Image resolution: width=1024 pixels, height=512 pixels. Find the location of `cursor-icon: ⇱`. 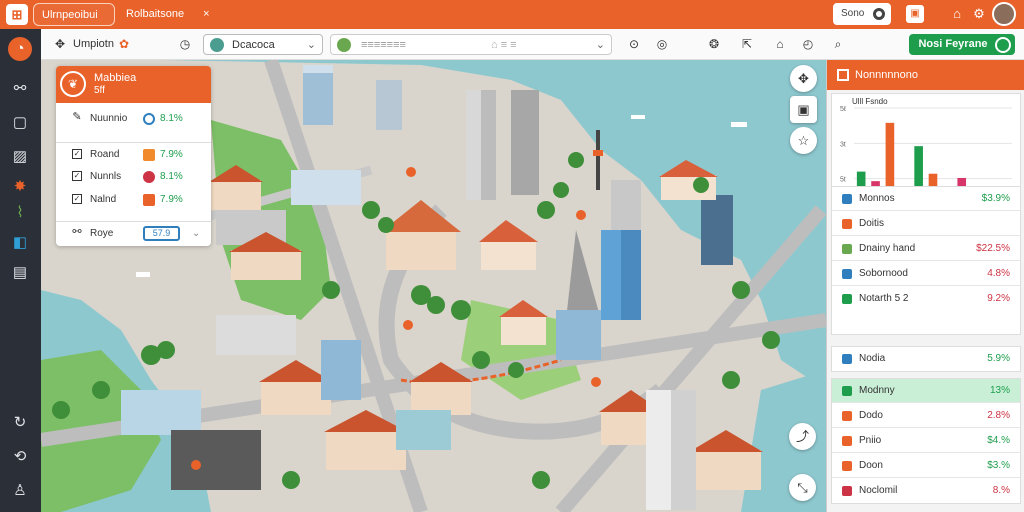

cursor-icon: ⇱ is located at coordinates (747, 44).